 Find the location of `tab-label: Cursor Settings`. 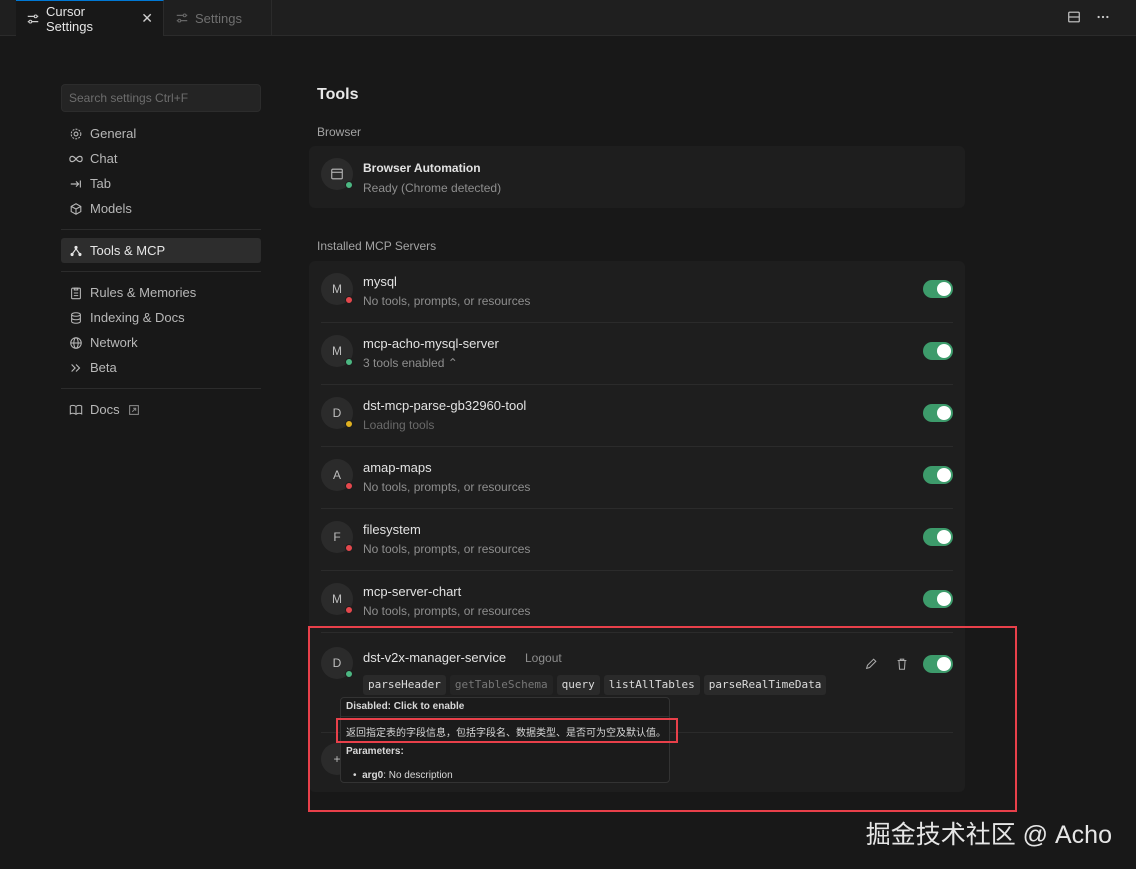

tab-label: Cursor Settings is located at coordinates (69, 18).